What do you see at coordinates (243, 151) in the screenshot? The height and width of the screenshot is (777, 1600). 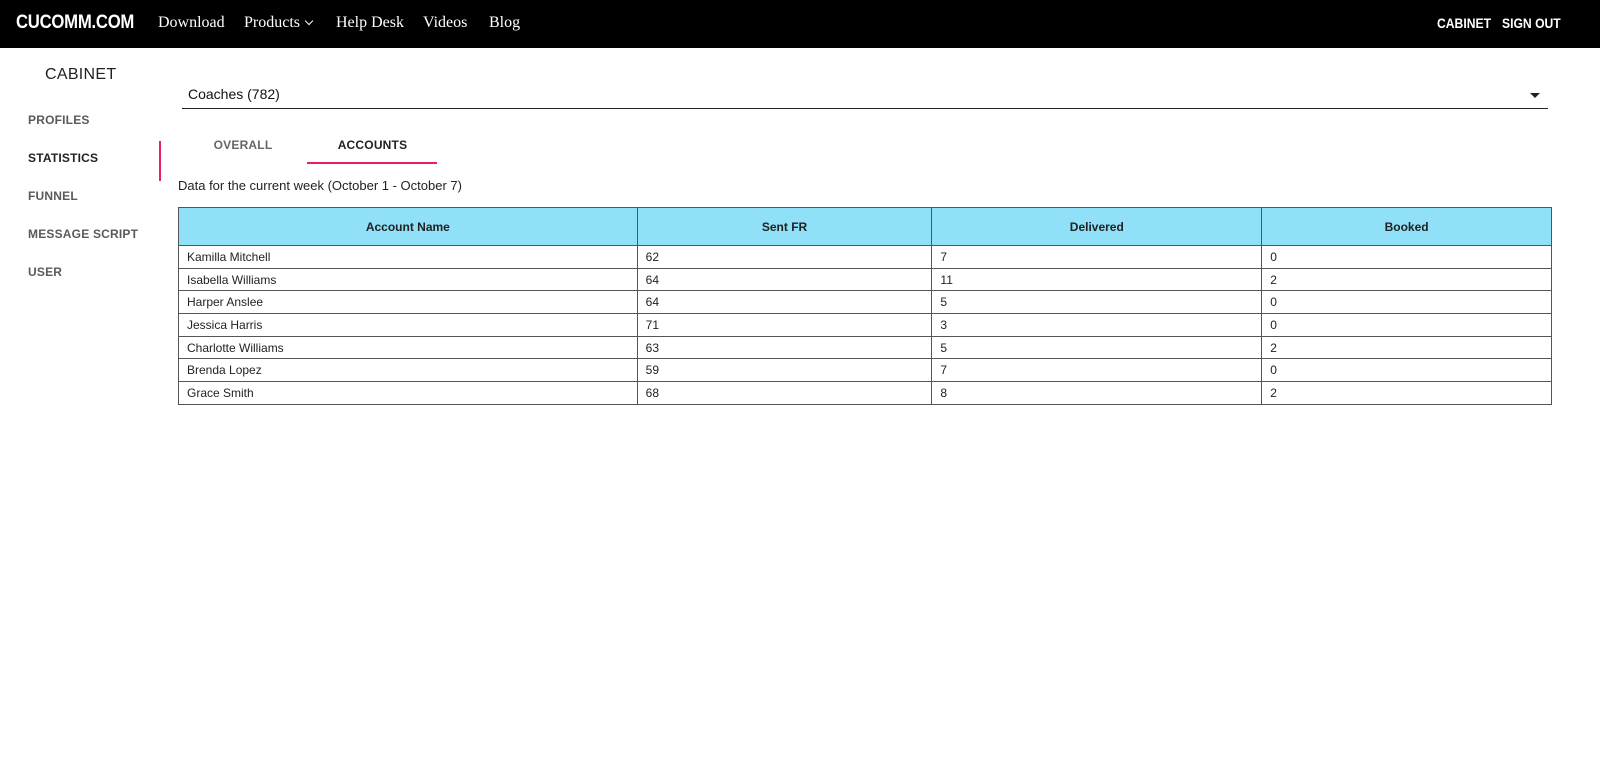 I see `tab-overall: OVERALL` at bounding box center [243, 151].